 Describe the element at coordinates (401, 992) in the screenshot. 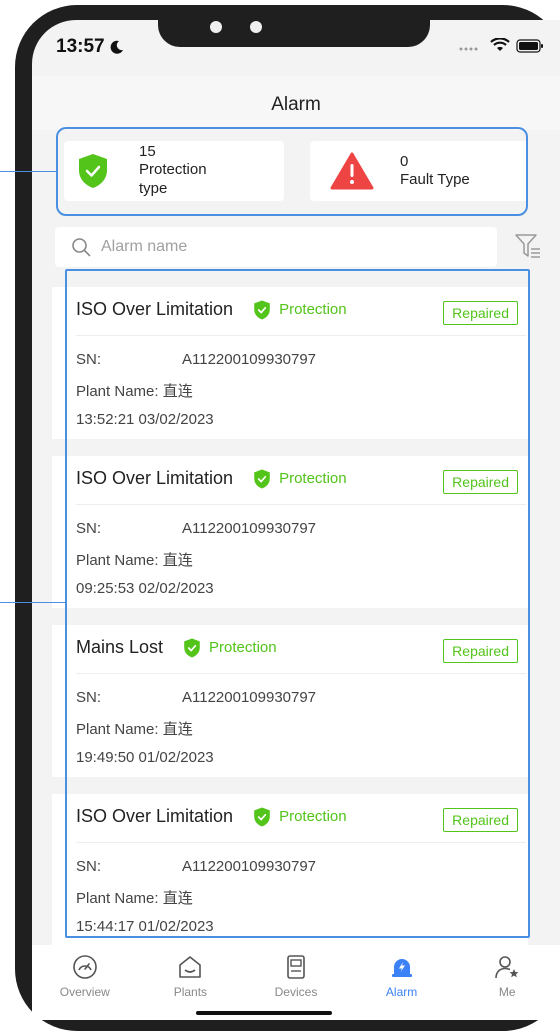

I see `tab-alarm-label: Alarm` at that location.